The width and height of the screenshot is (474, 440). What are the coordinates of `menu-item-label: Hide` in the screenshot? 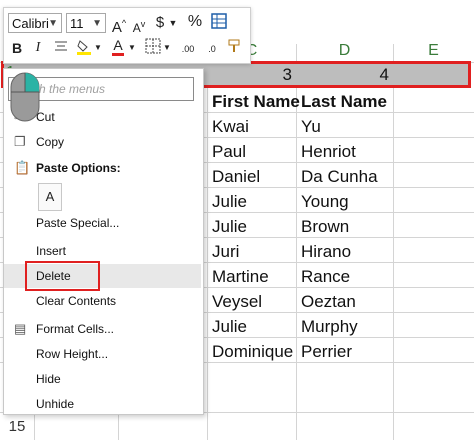 It's located at (48, 379).